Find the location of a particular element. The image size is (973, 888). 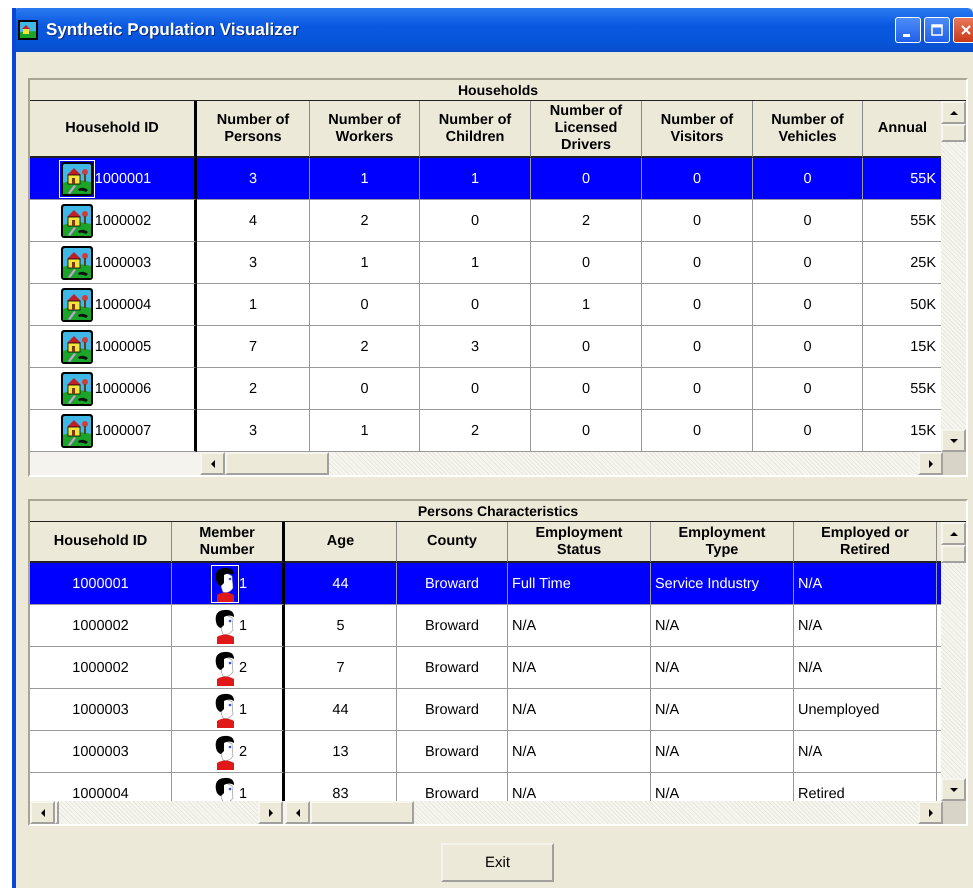

cell-text: 1000005 is located at coordinates (123, 346).